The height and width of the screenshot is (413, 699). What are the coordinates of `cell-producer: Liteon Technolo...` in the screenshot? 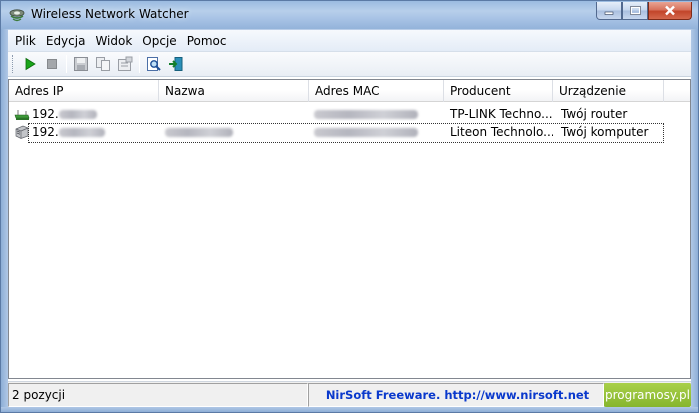 It's located at (501, 132).